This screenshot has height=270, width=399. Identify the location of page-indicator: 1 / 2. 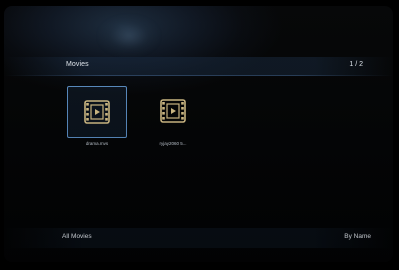
(356, 64).